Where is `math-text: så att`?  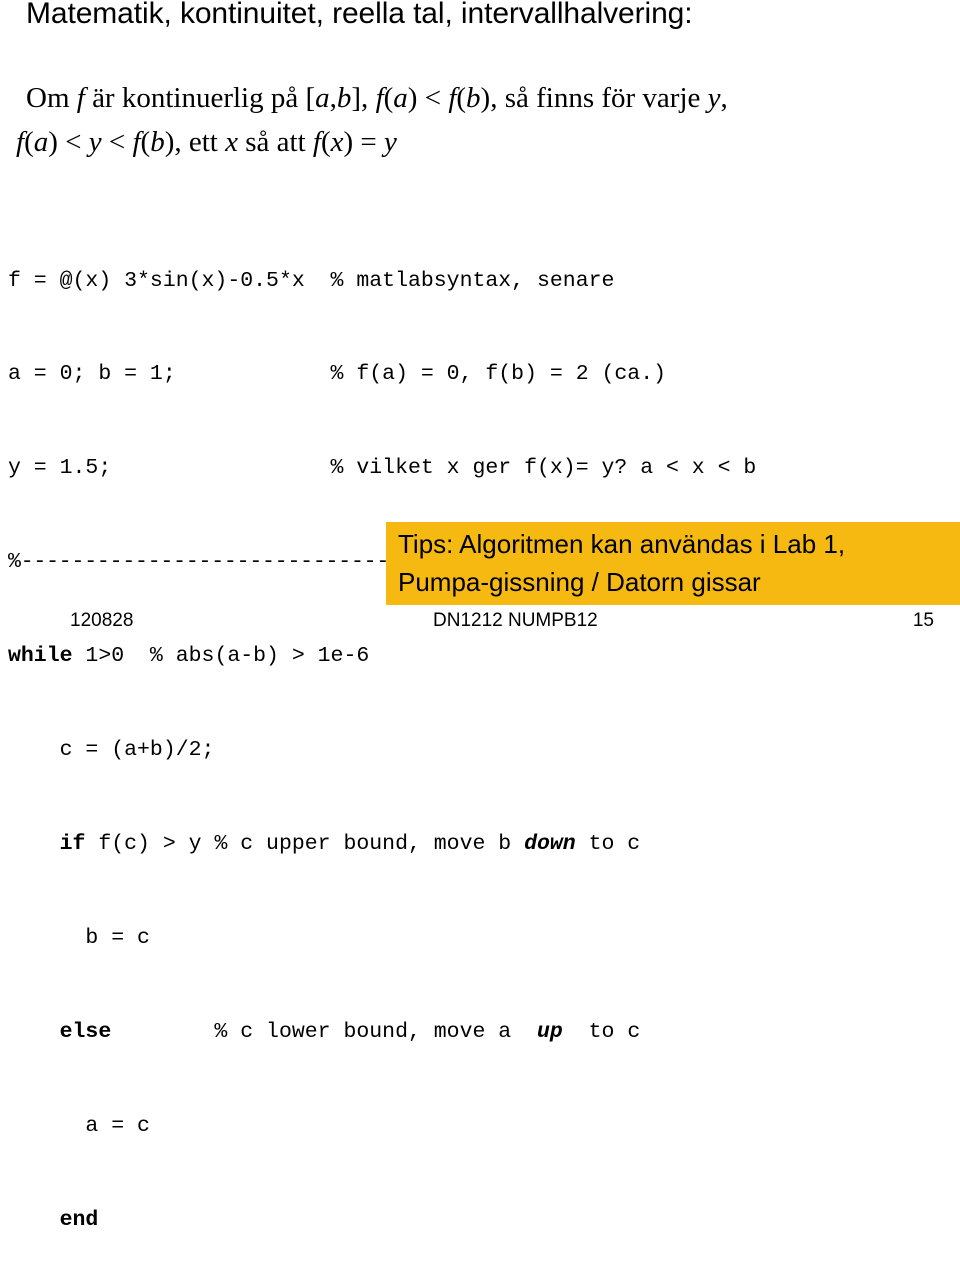
math-text: så att is located at coordinates (275, 142).